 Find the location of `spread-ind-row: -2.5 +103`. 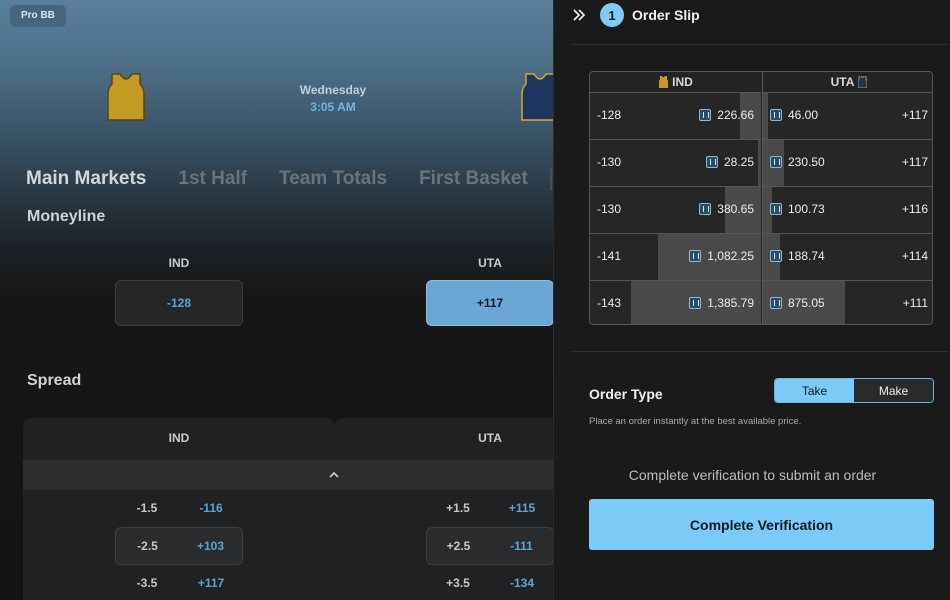

spread-ind-row: -2.5 +103 is located at coordinates (179, 546).